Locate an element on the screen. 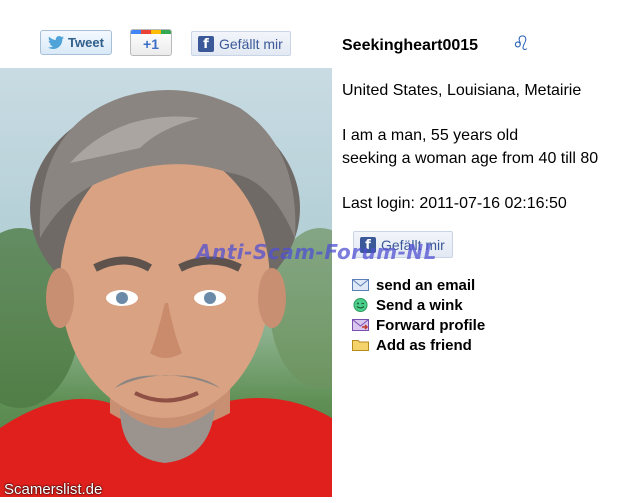 Image resolution: width=642 pixels, height=503 pixels. tweet-label: Tweet is located at coordinates (86, 42).